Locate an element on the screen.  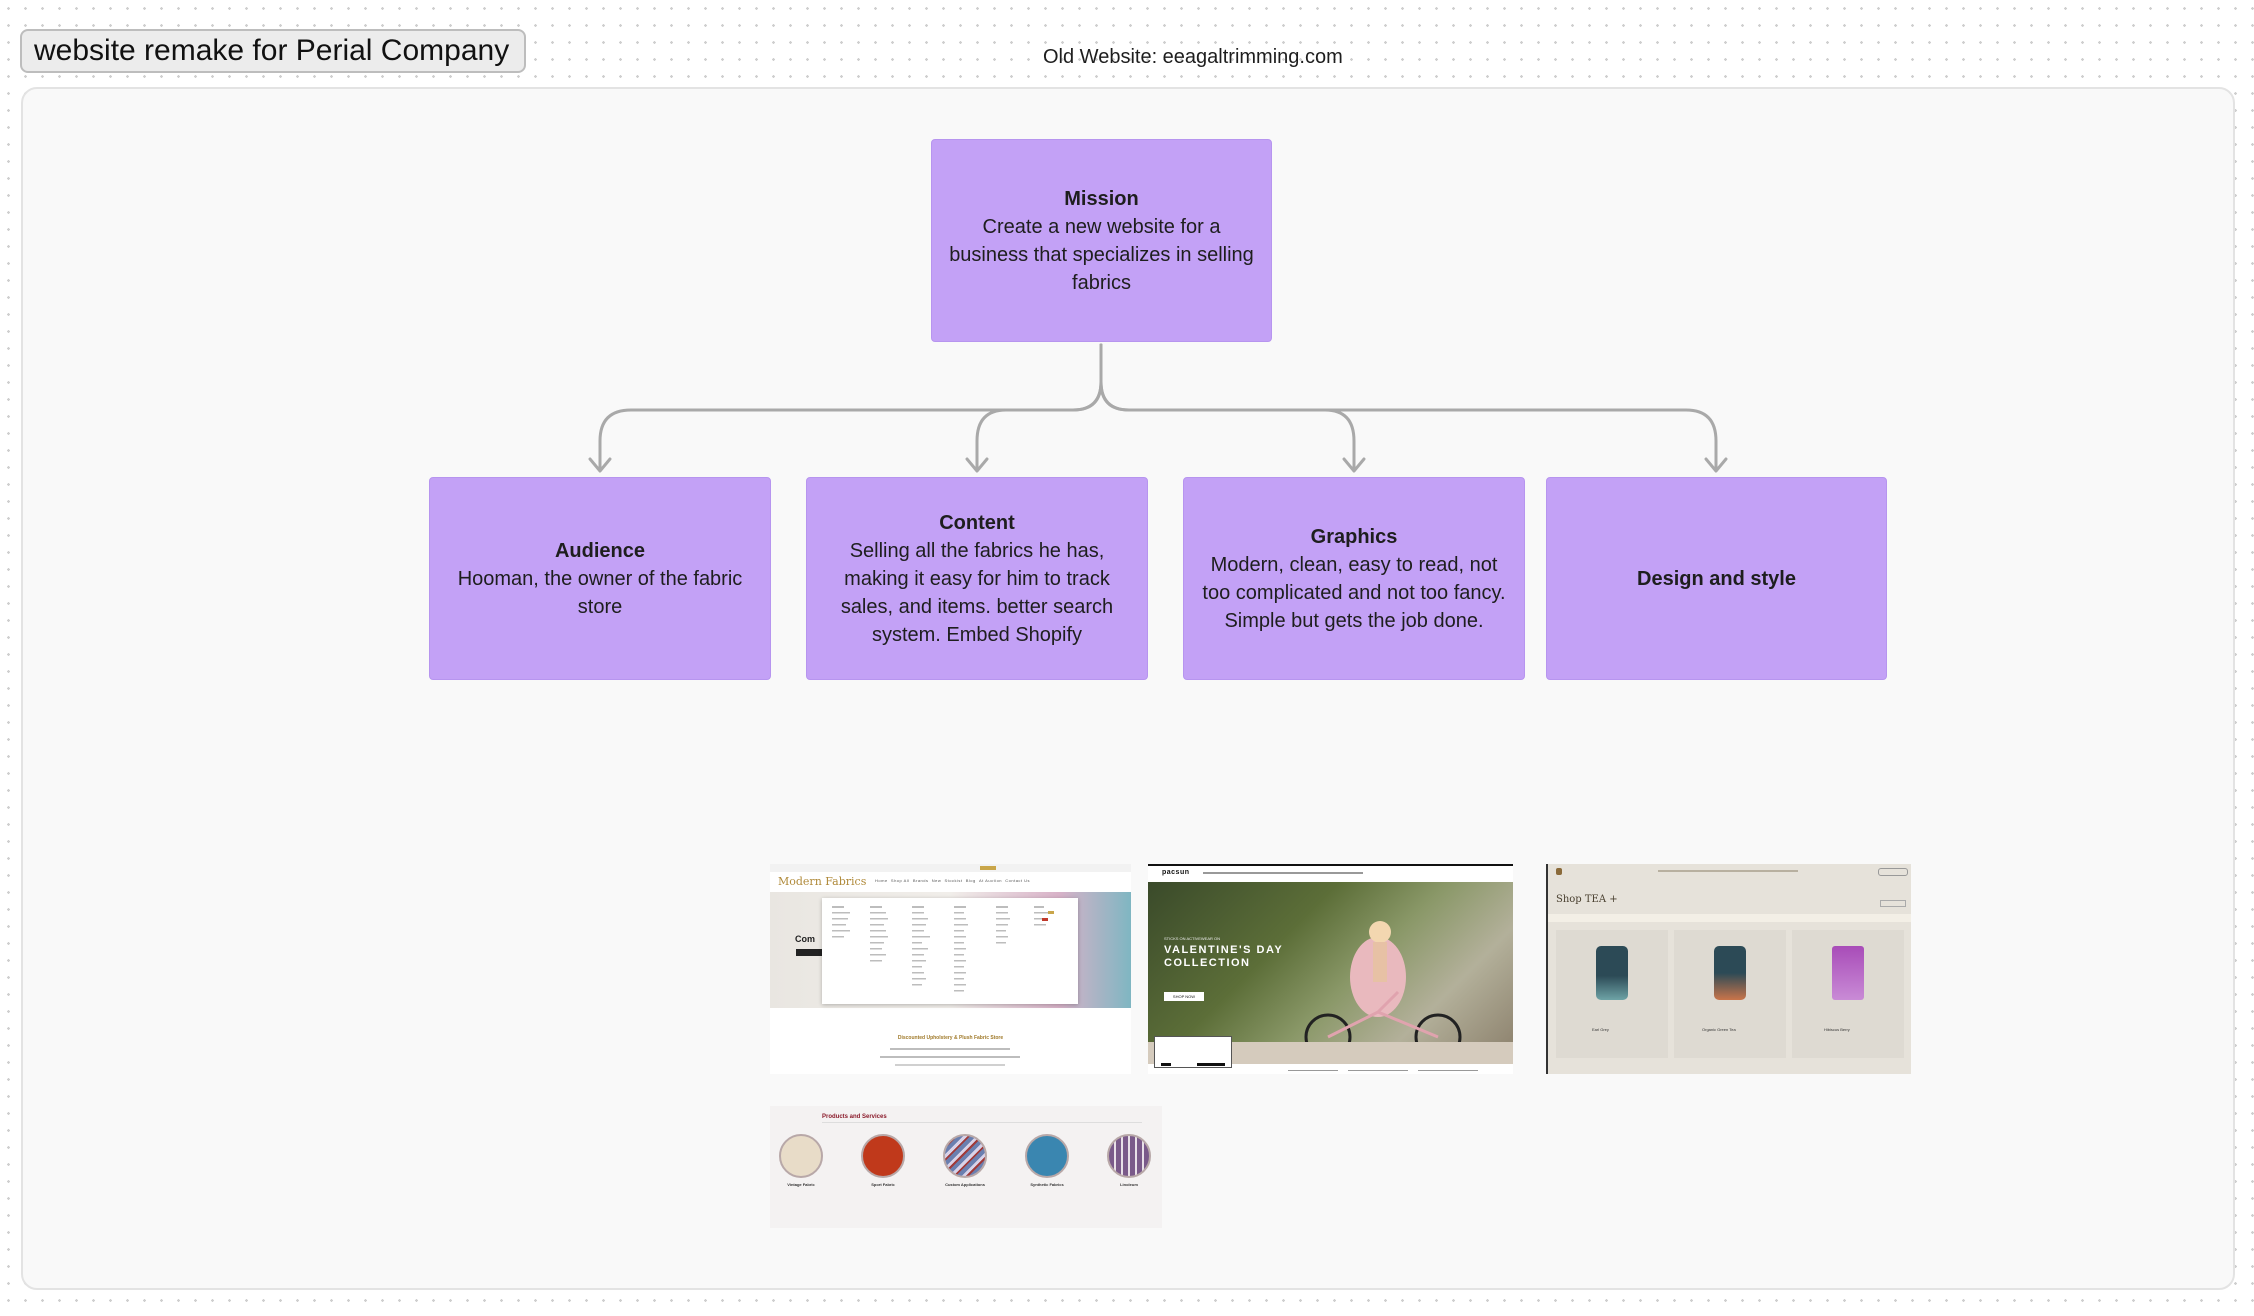
mega-menu-dropdown is located at coordinates (950, 951).